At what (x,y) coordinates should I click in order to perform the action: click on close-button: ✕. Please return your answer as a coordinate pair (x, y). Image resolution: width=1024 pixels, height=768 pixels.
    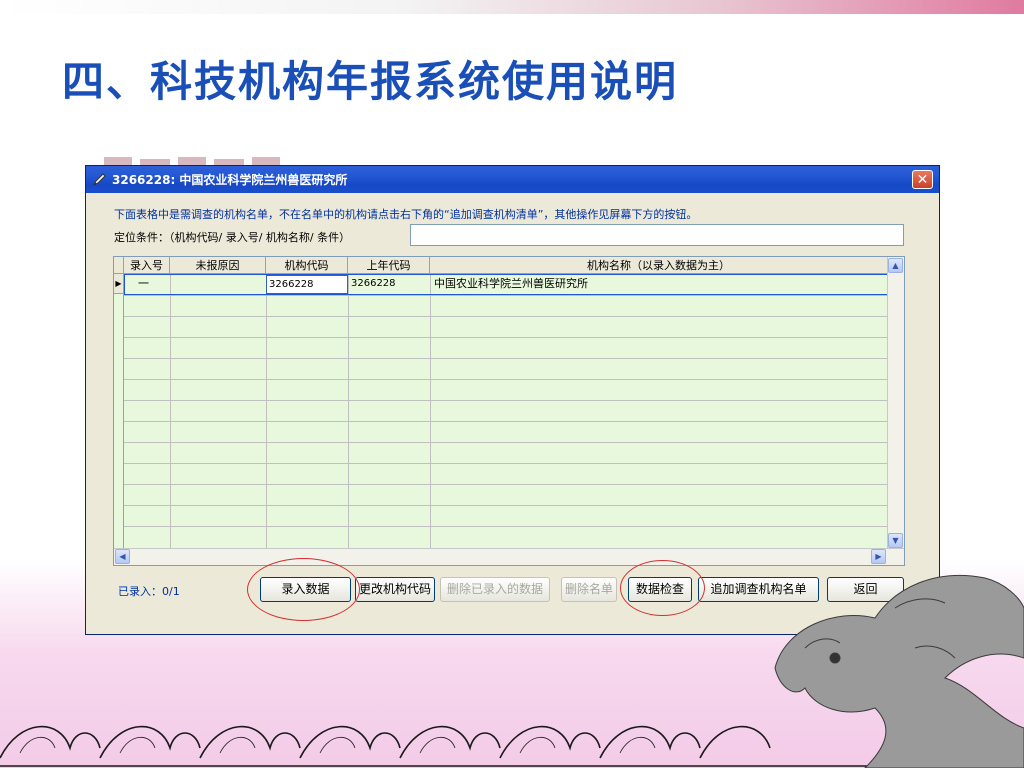
    Looking at the image, I should click on (922, 179).